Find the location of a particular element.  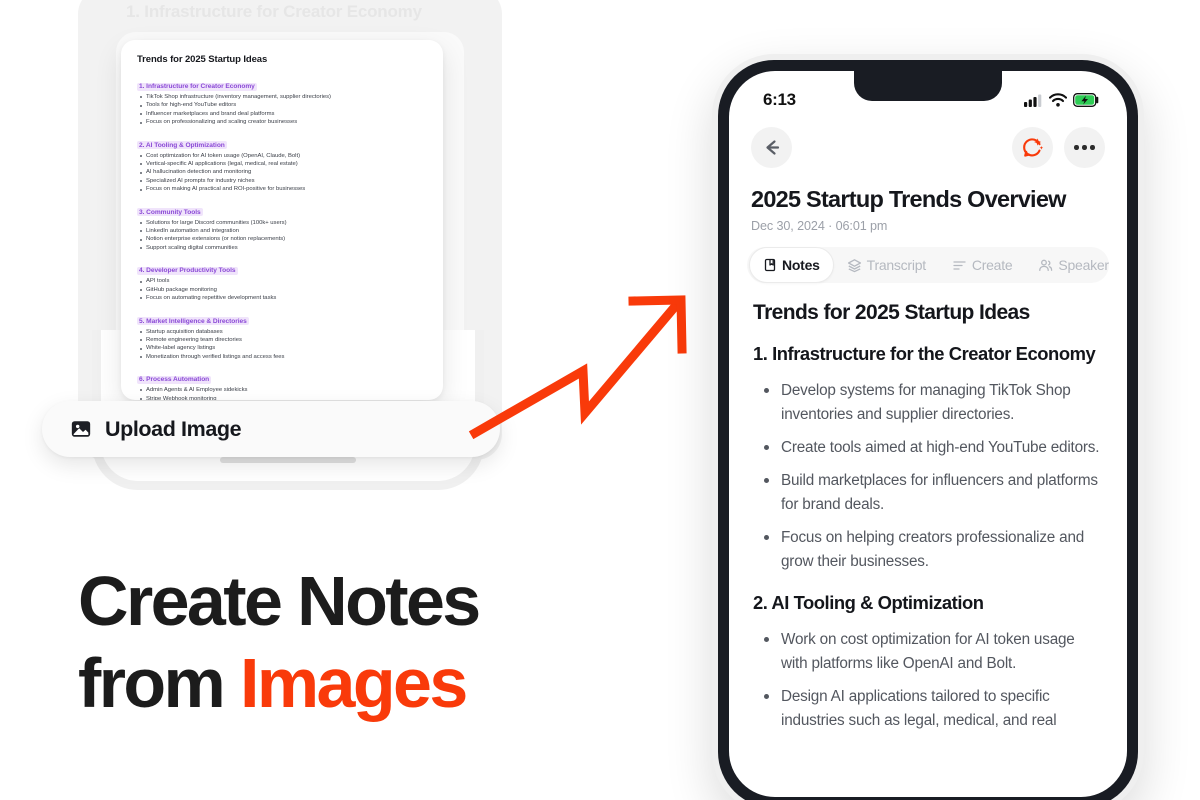

tab-label: Transcript is located at coordinates (896, 265).